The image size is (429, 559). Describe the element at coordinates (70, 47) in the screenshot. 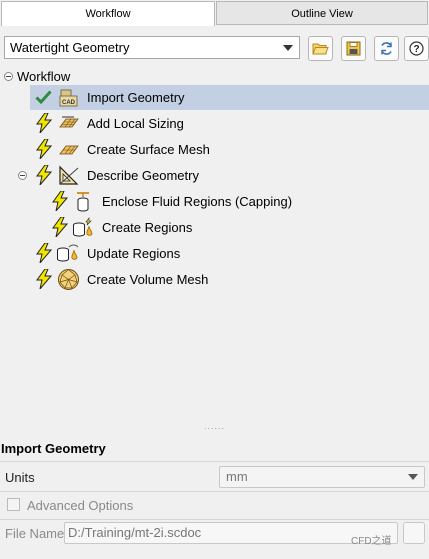

I see `workflow-type-value: Watertight Geometry` at that location.